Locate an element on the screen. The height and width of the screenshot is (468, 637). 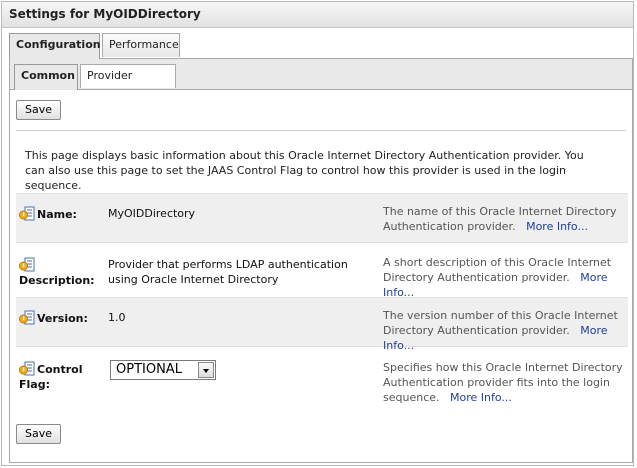
version-label-wrap: Version: is located at coordinates (60, 318).